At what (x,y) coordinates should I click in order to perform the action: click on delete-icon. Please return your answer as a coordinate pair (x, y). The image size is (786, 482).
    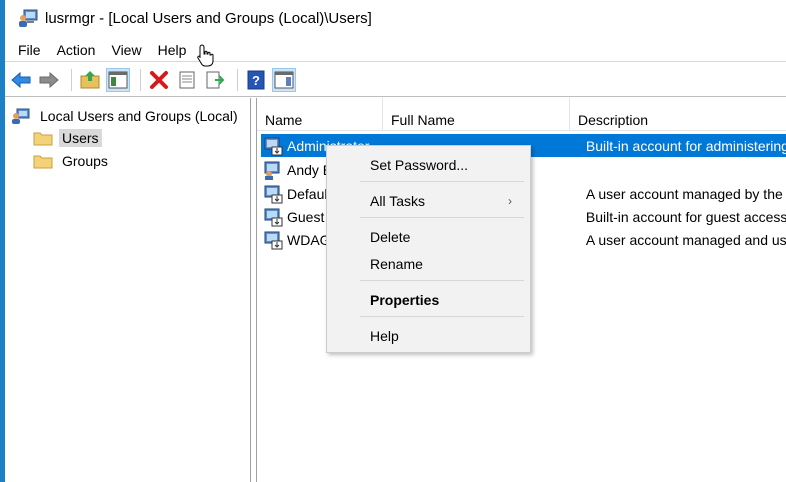
    Looking at the image, I should click on (159, 80).